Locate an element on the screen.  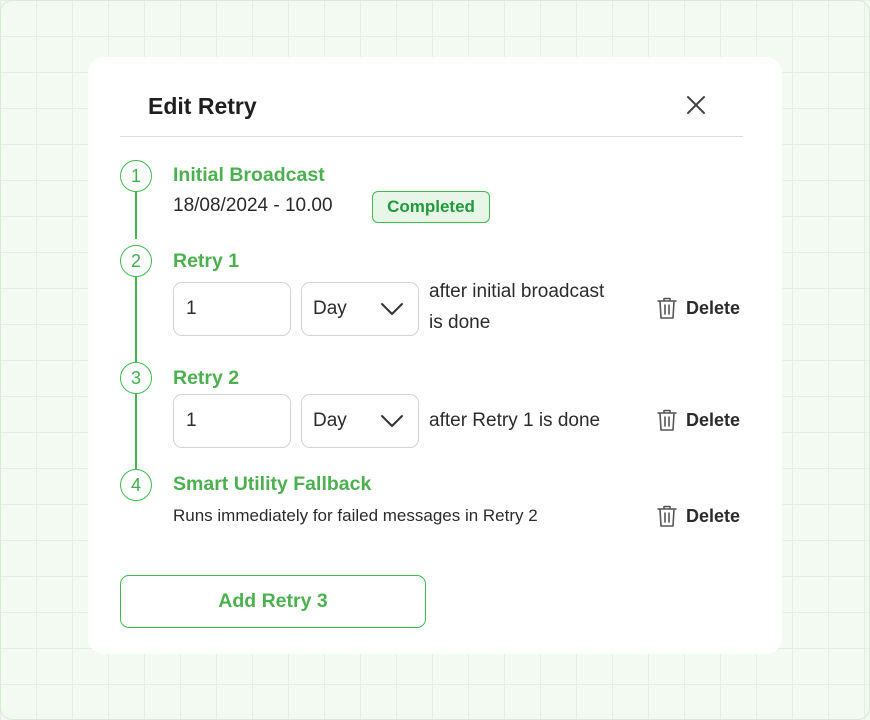
close-icon is located at coordinates (696, 105).